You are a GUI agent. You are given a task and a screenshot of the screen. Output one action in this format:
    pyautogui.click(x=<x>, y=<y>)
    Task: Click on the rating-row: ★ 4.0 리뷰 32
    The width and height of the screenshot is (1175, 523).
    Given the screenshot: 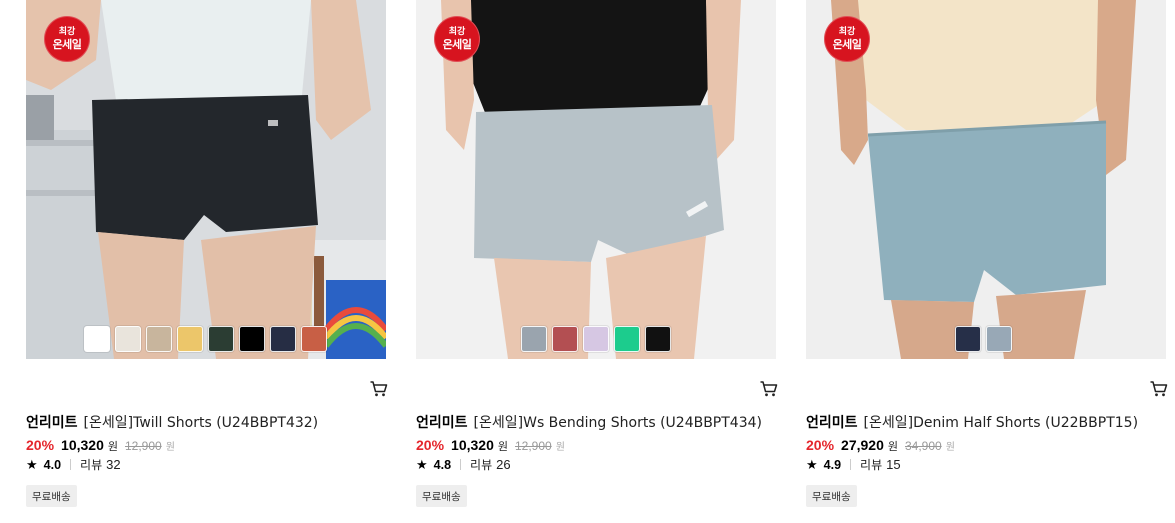 What is the action you would take?
    pyautogui.click(x=73, y=464)
    